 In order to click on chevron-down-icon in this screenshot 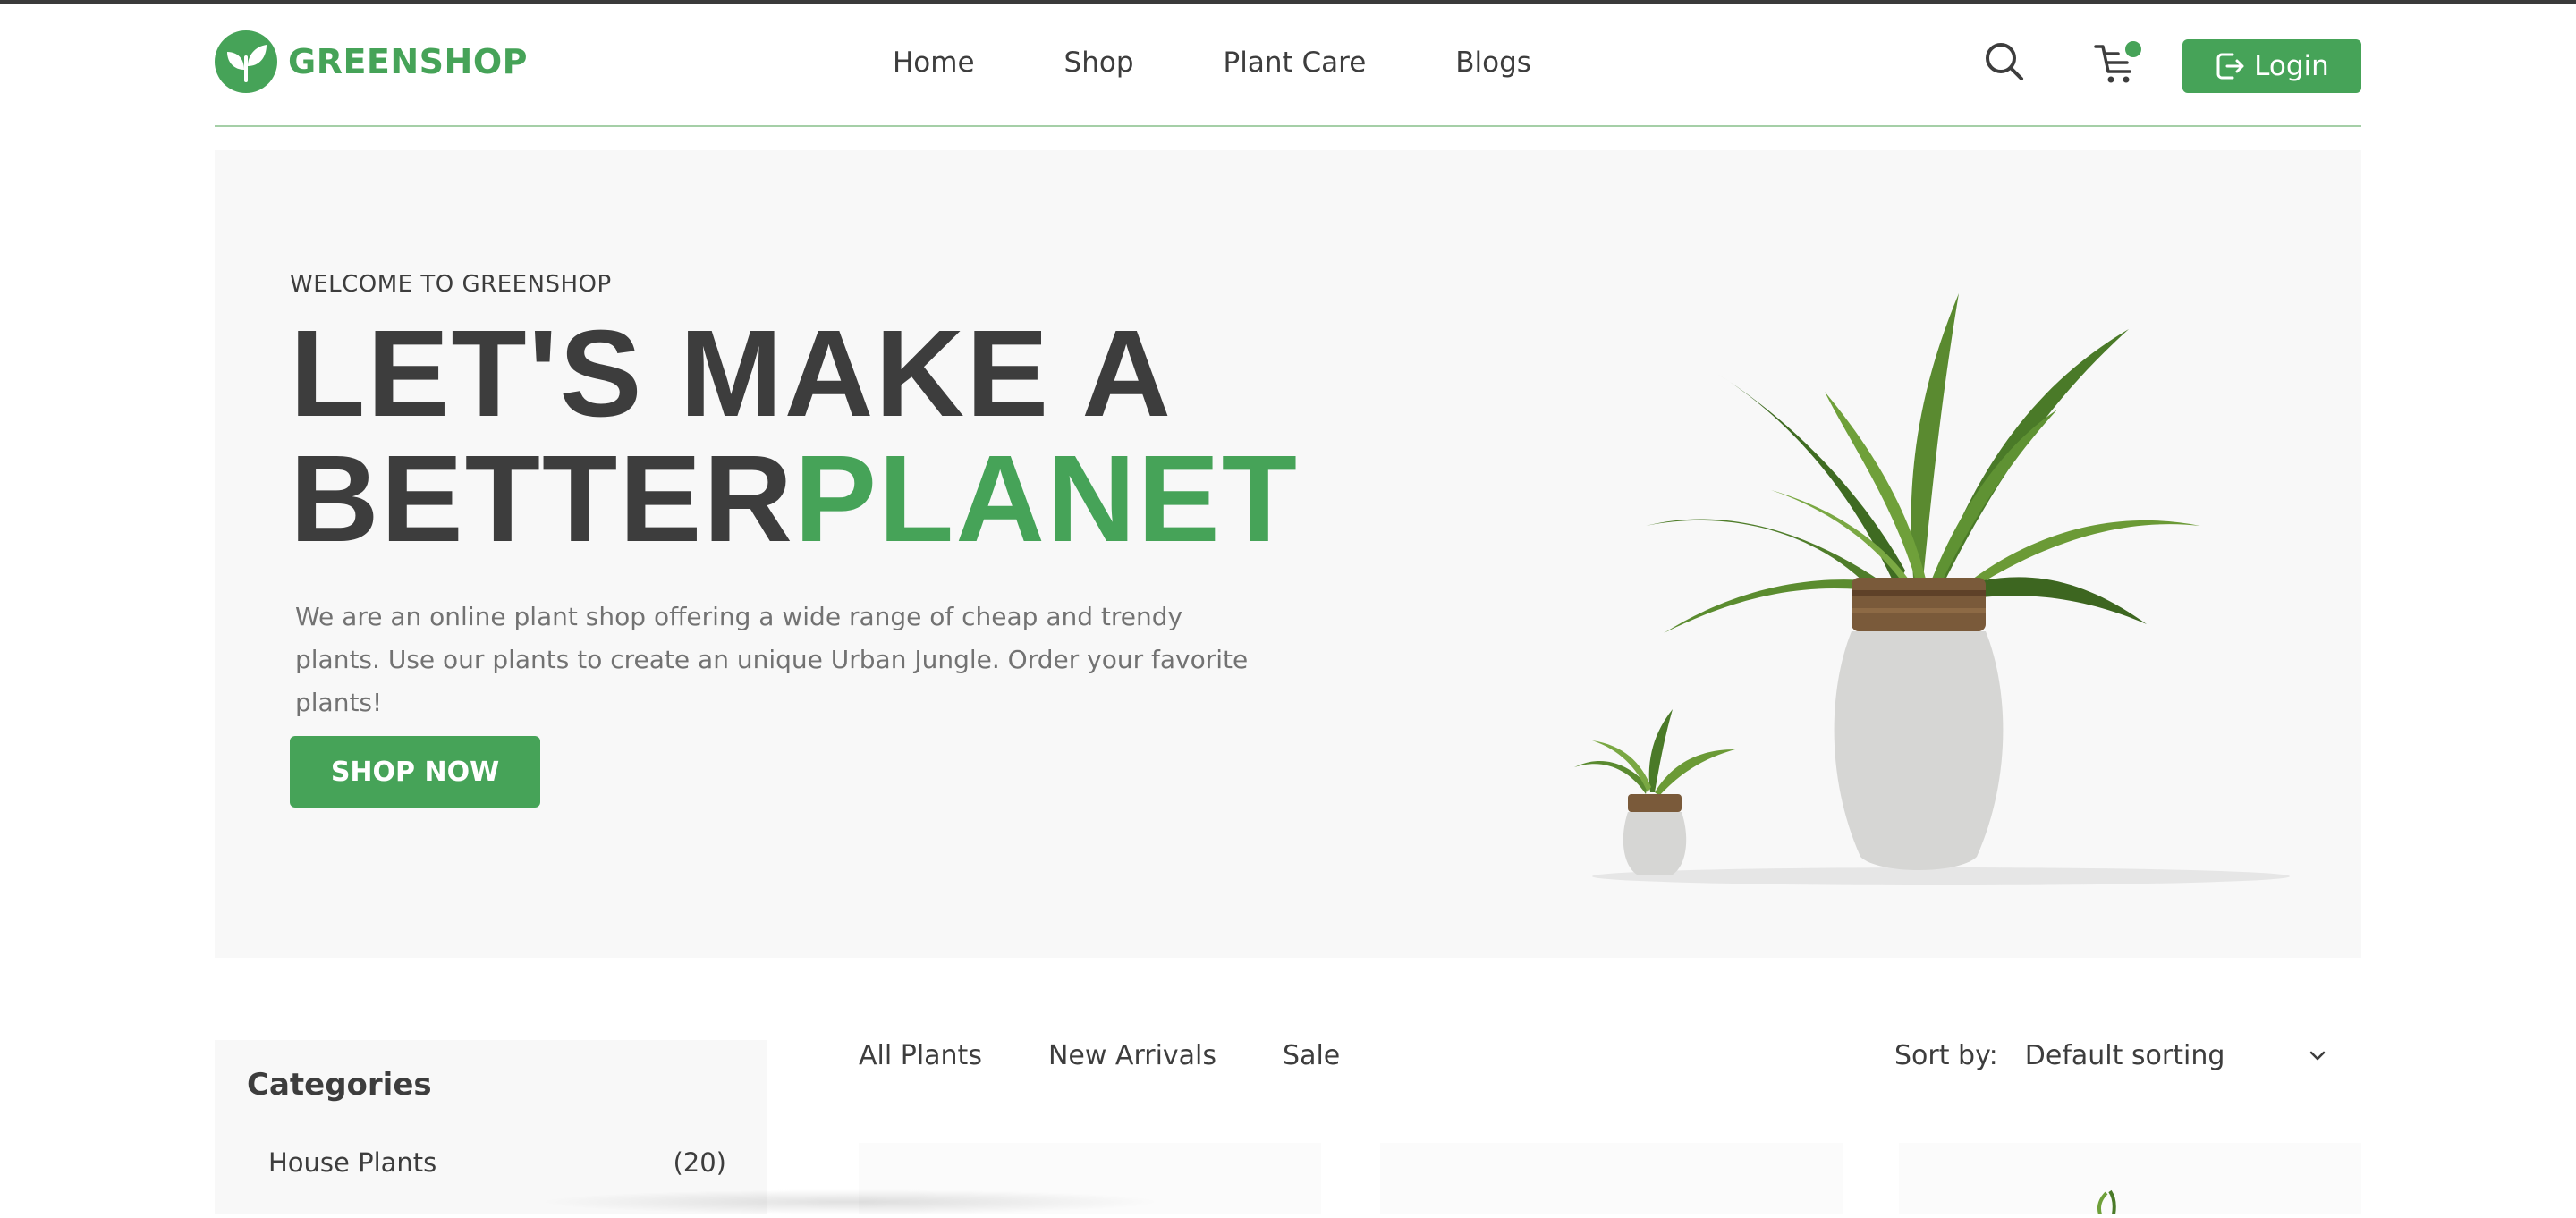, I will do `click(2318, 1055)`.